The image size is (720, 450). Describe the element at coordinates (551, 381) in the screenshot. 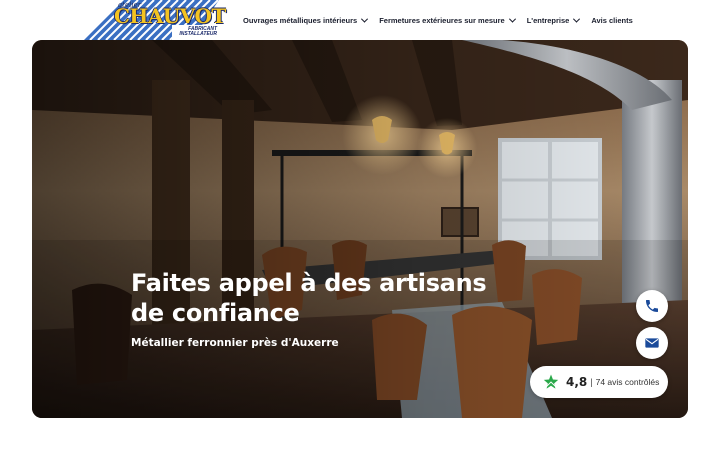

I see `reviews-star-icon` at that location.